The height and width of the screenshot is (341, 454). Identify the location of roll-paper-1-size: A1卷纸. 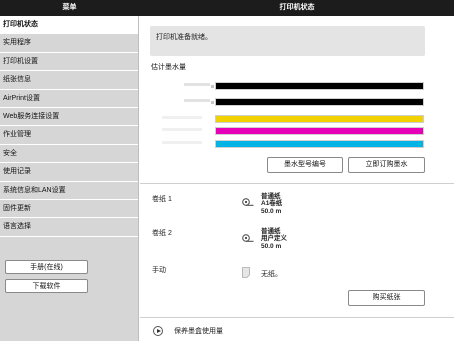
(272, 204).